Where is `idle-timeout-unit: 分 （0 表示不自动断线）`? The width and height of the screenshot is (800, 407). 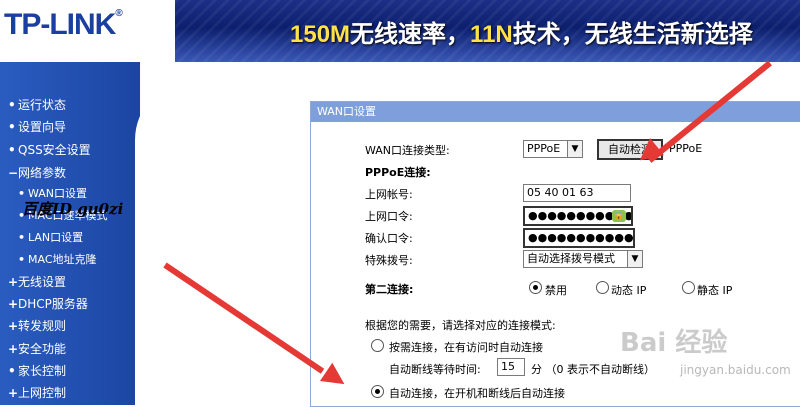
idle-timeout-unit: 分 （0 表示不自动断线） is located at coordinates (593, 369).